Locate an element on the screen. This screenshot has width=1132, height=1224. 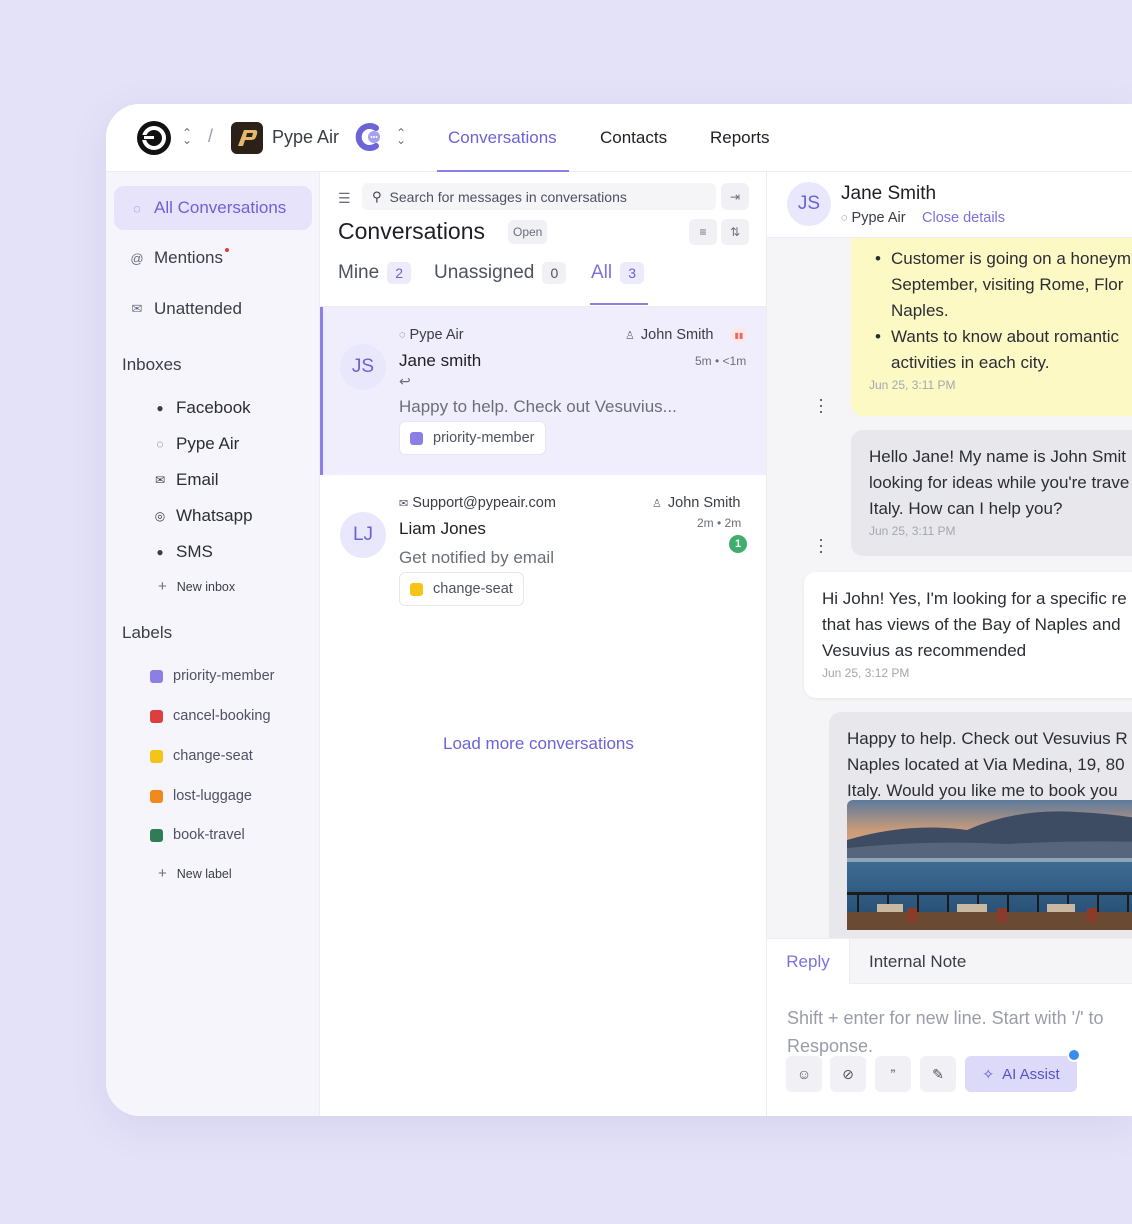
sidebar-item-mentions: @ Mentions is located at coordinates (213, 258).